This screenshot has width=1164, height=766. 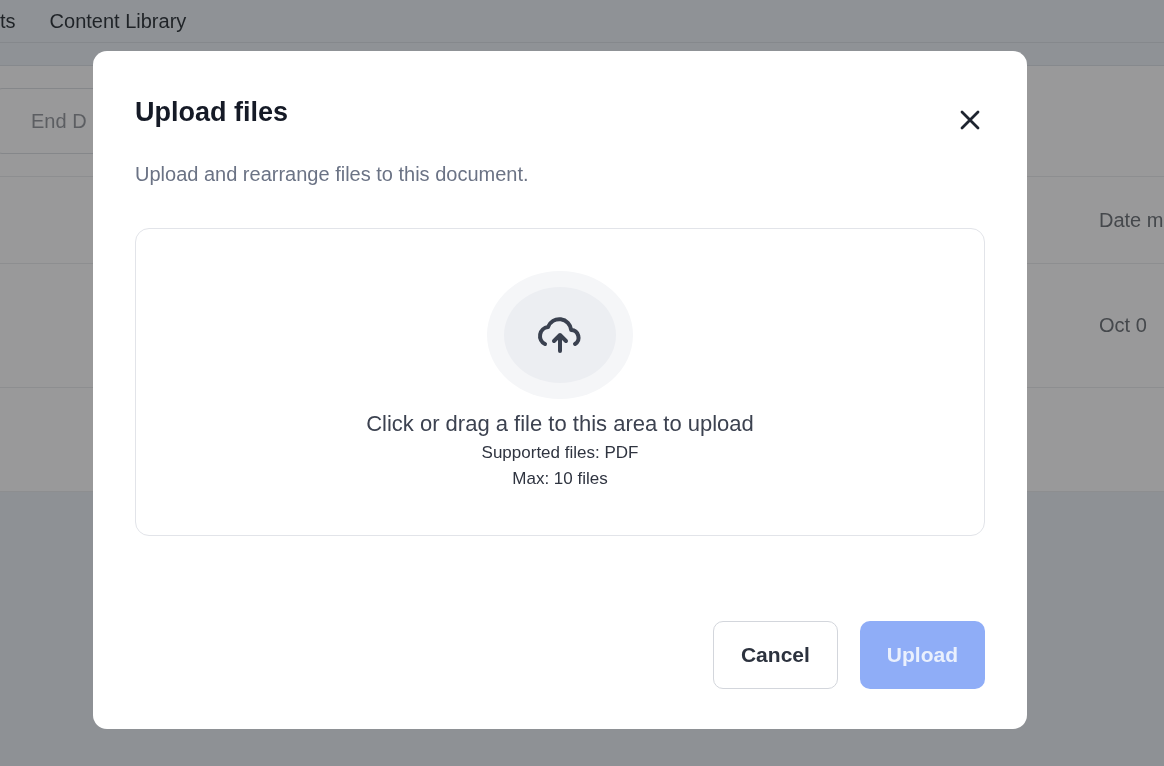 I want to click on close-icon, so click(x=970, y=120).